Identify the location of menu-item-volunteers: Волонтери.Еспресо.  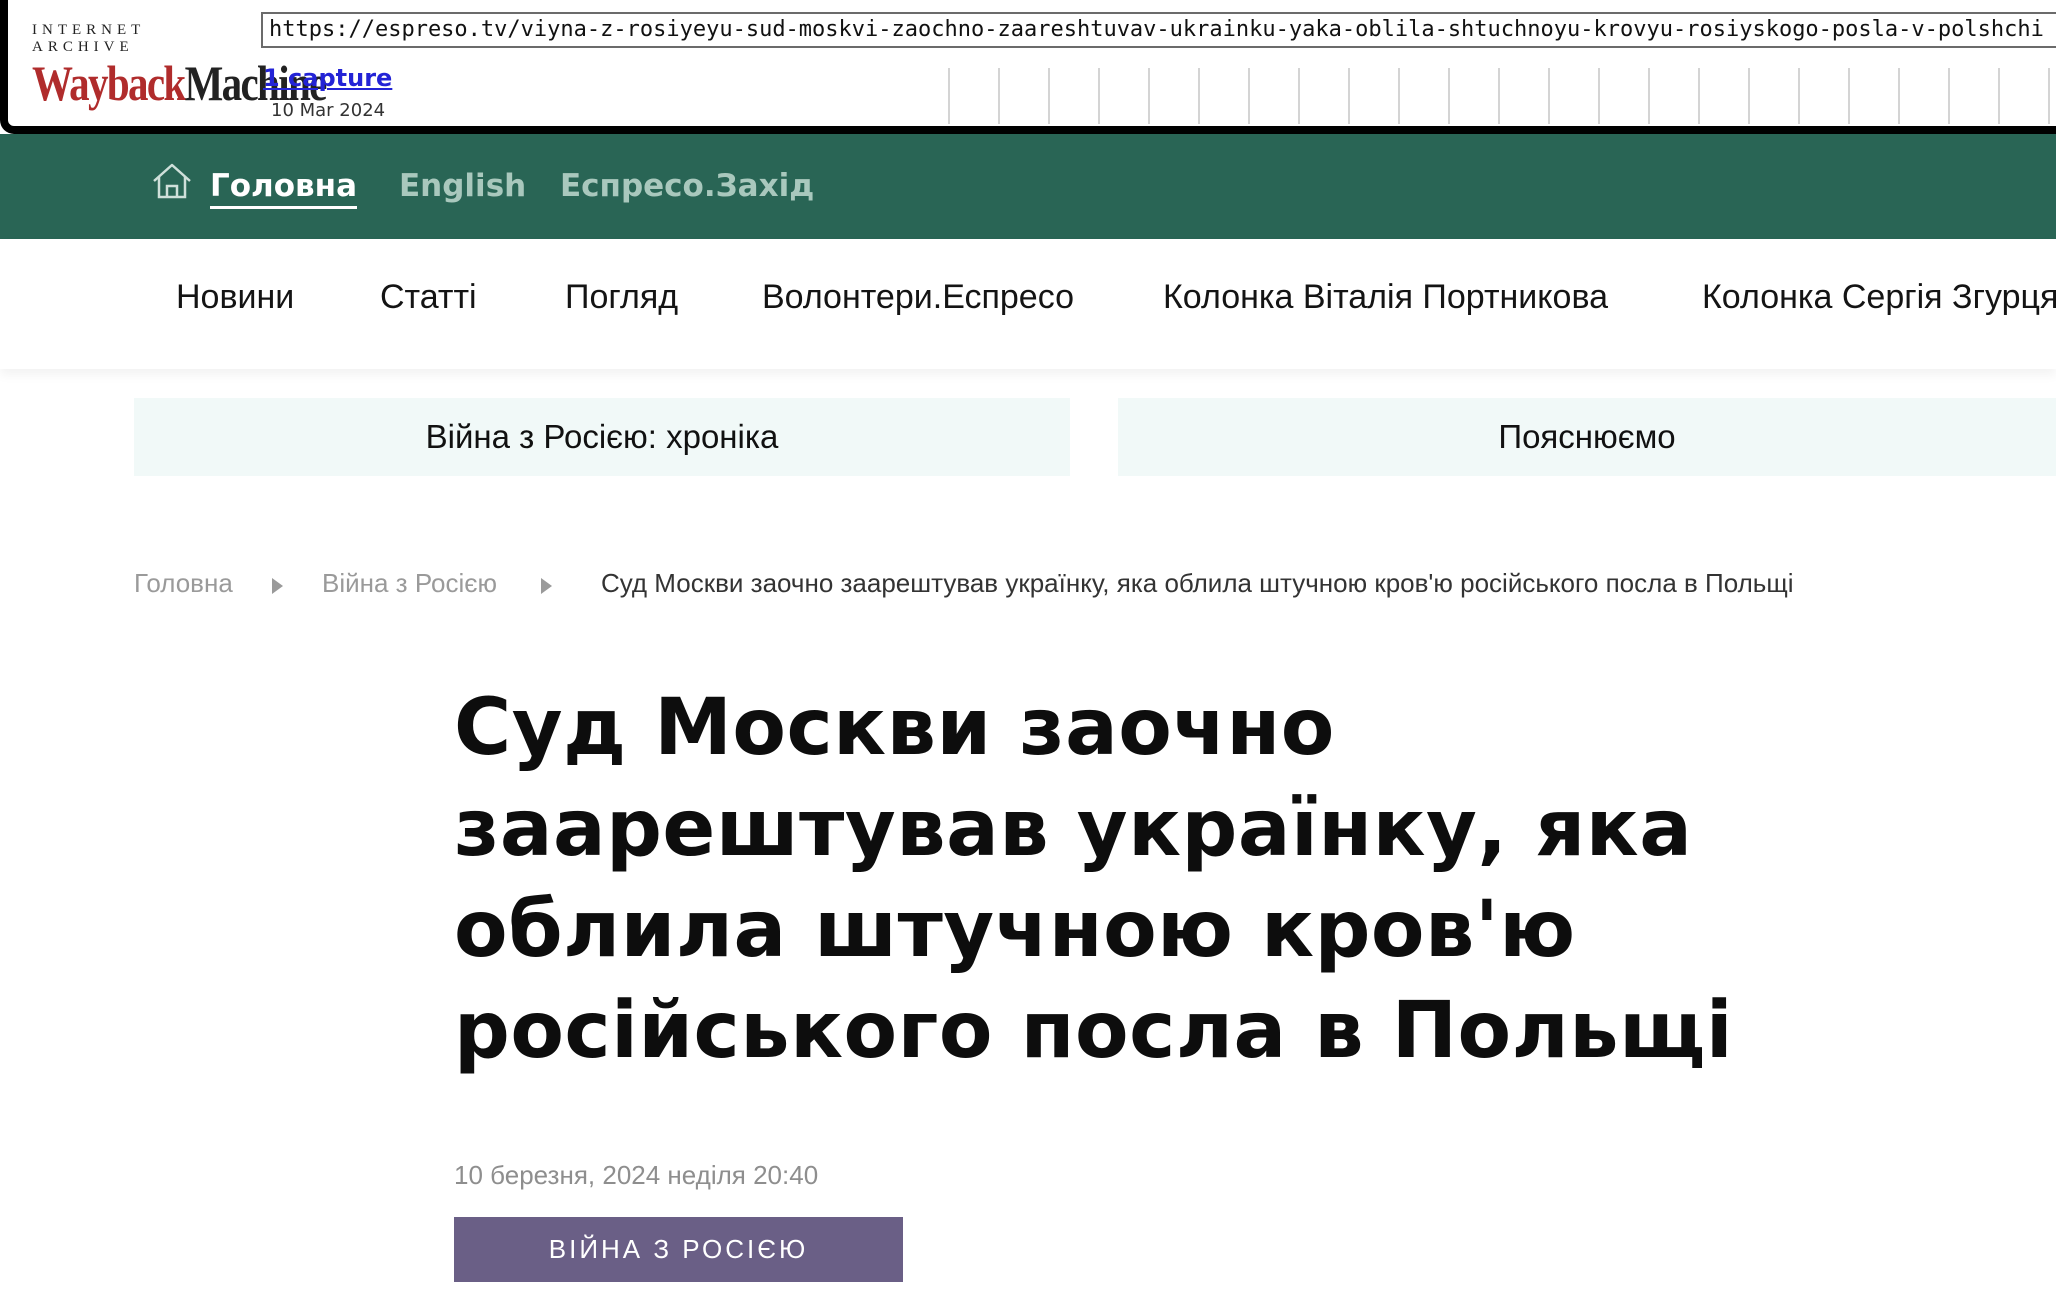
(918, 297).